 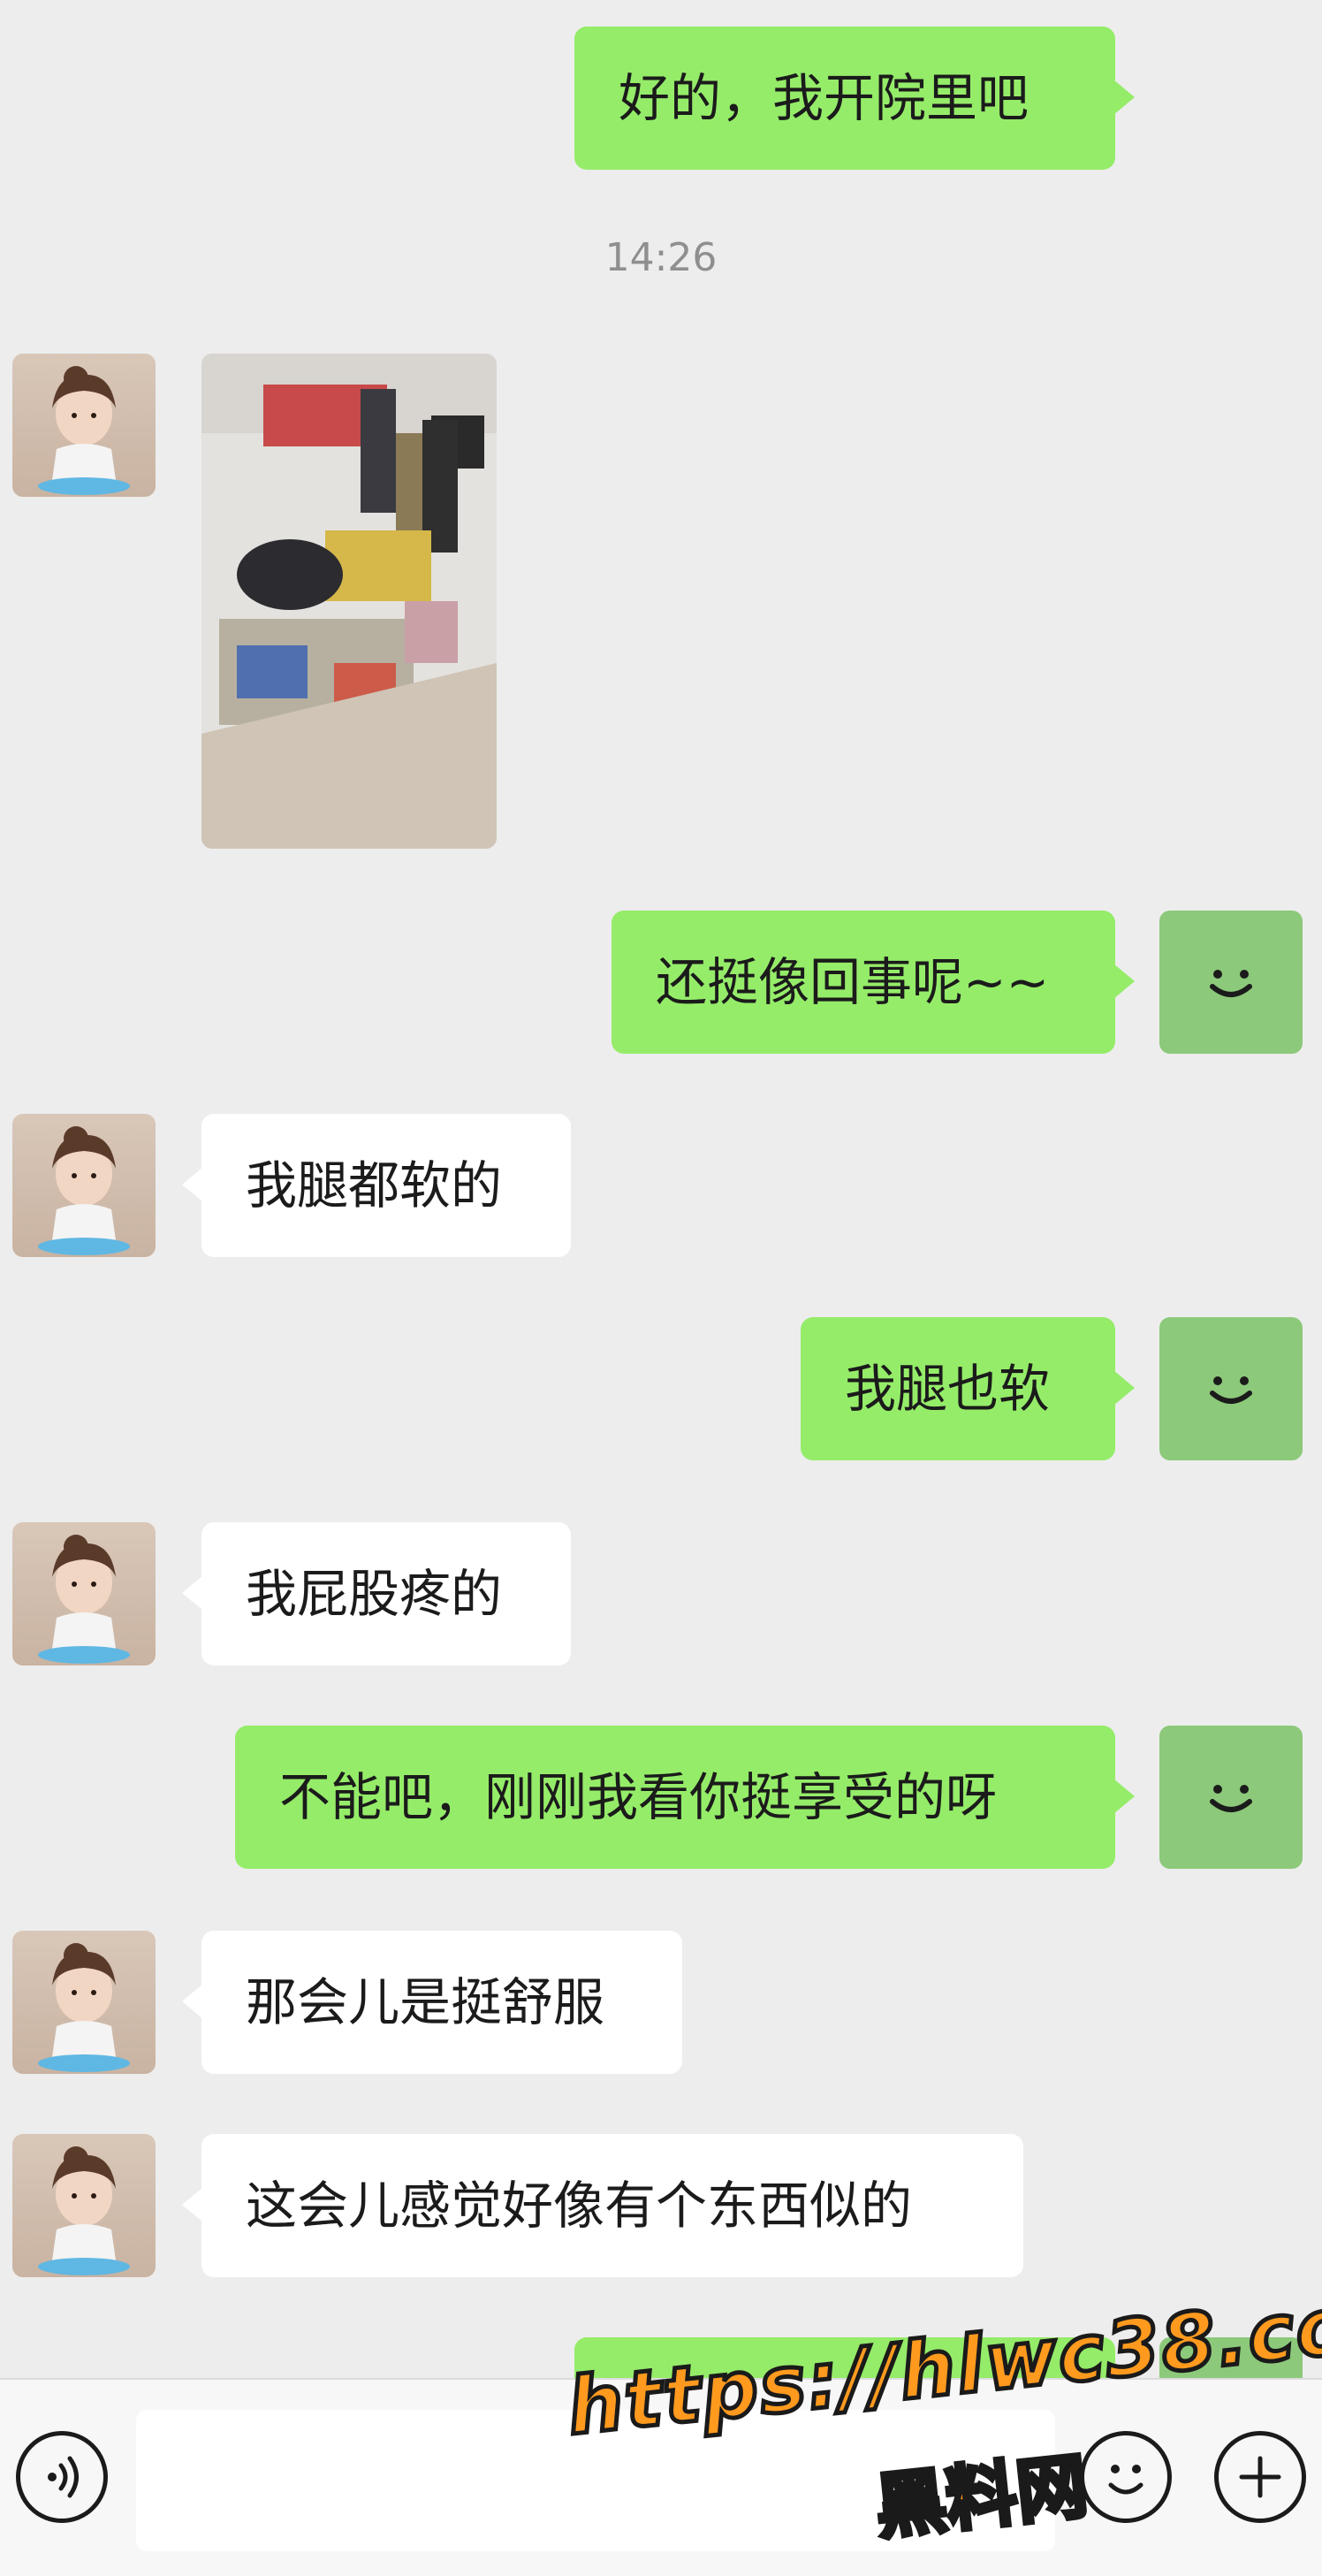 What do you see at coordinates (432, 2002) in the screenshot?
I see `received-message-bubble: 那会儿是挺舒服` at bounding box center [432, 2002].